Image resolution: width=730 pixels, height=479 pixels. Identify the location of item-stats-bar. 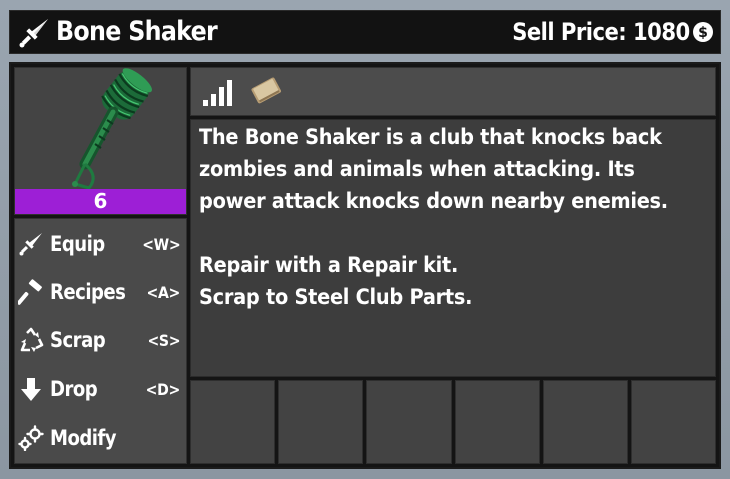
(453, 91).